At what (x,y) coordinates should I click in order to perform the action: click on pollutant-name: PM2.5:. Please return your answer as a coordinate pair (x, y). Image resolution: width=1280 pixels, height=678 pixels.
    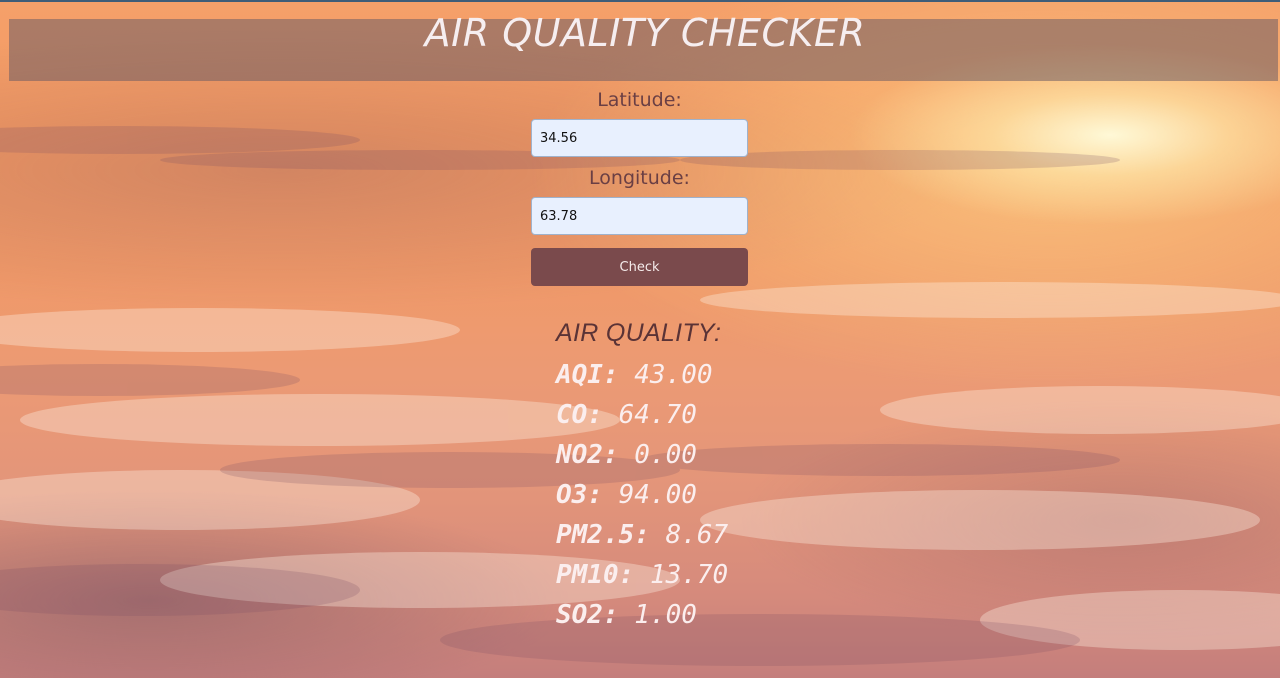
    Looking at the image, I should click on (603, 535).